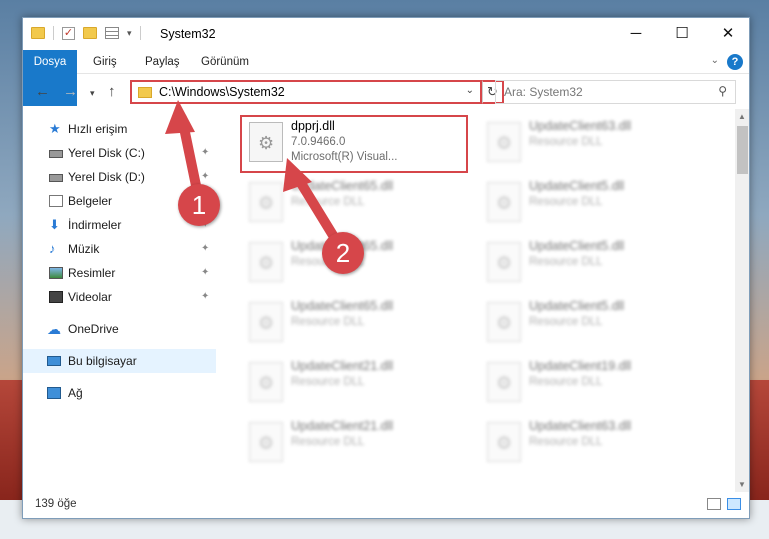 Image resolution: width=769 pixels, height=539 pixels. I want to click on annotation-arrows, so click(256, 177).